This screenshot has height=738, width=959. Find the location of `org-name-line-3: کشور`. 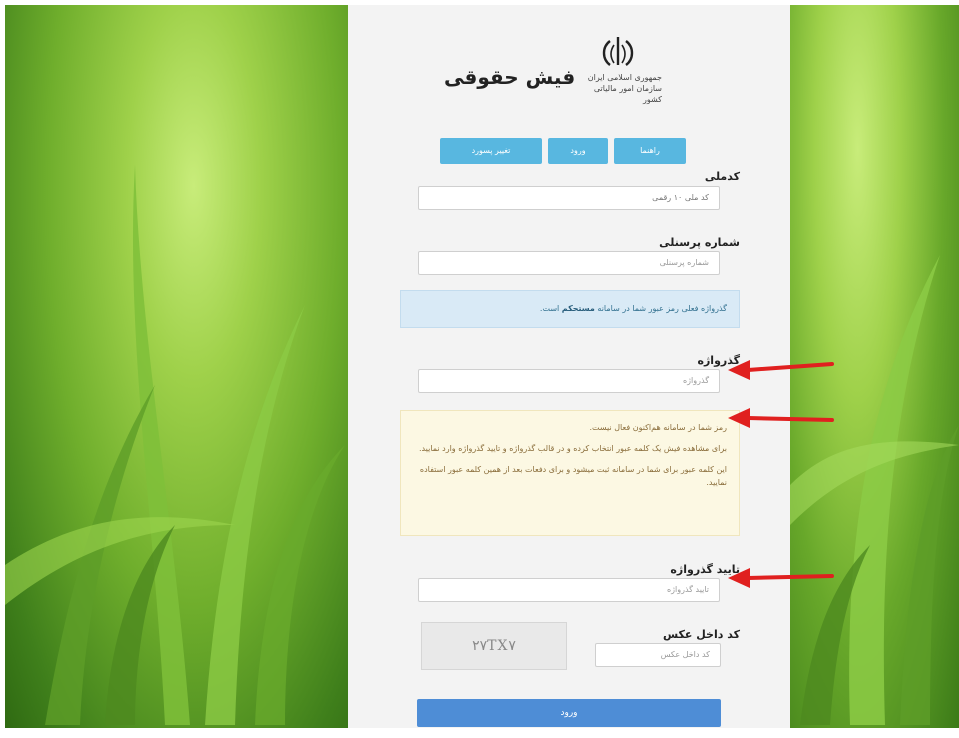

org-name-line-3: کشور is located at coordinates (652, 99).